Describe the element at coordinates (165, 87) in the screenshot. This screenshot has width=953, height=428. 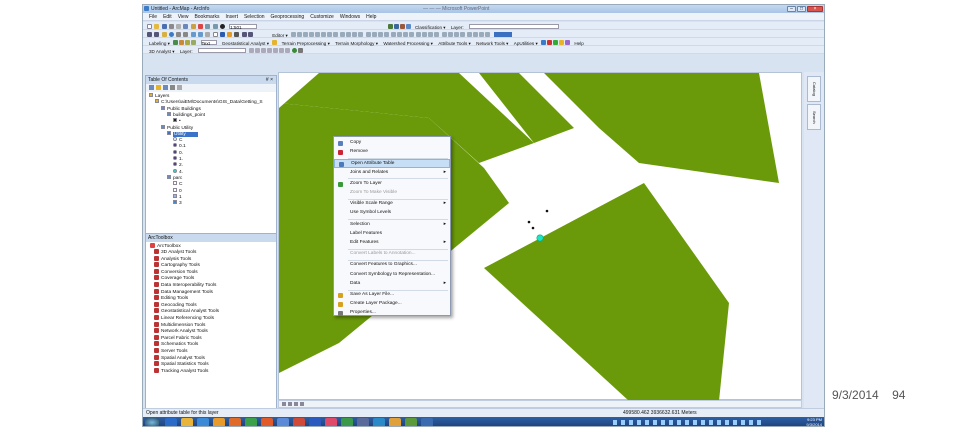
I see `list-by-visibility-icon` at that location.